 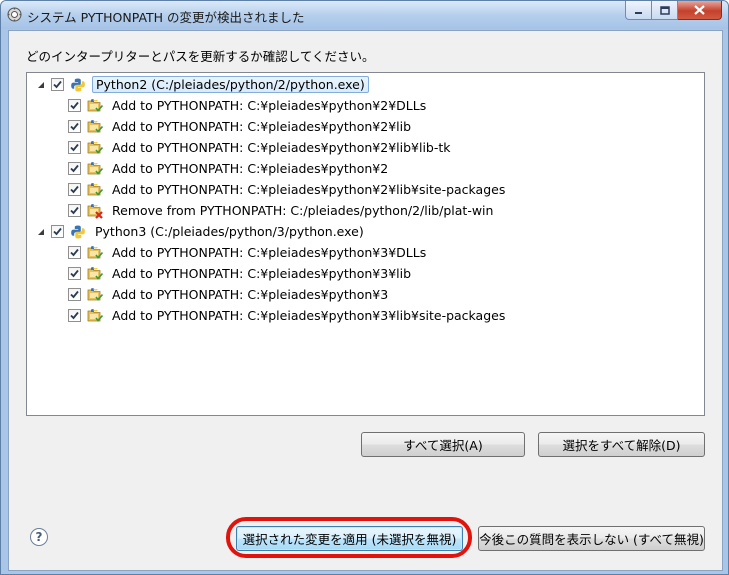 I want to click on remove-path-icon, so click(x=98, y=211).